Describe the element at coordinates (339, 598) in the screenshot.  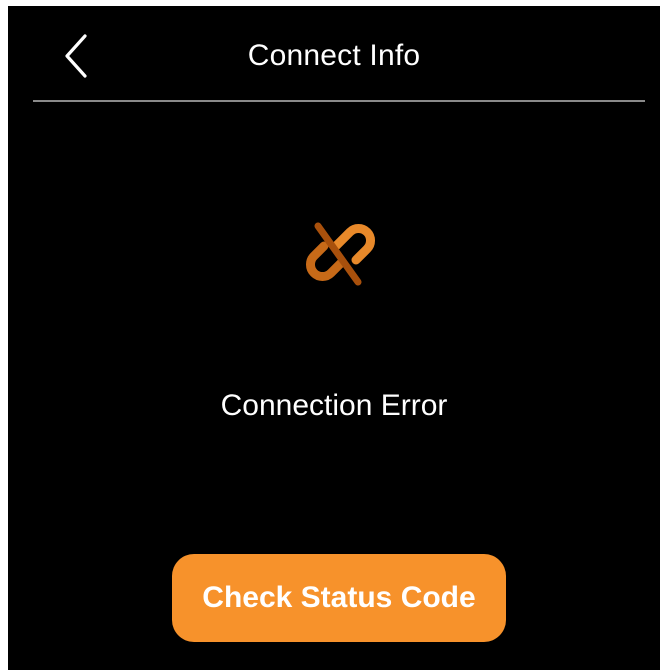
I see `check-status-code-button: Check Status Code` at that location.